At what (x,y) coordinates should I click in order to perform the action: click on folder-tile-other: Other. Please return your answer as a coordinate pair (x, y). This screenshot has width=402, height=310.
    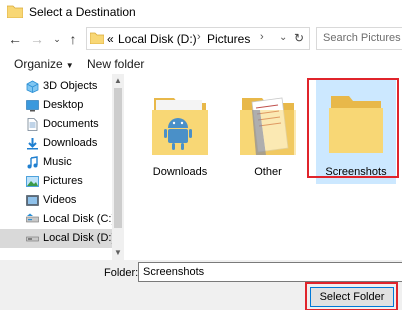
    Looking at the image, I should click on (268, 132).